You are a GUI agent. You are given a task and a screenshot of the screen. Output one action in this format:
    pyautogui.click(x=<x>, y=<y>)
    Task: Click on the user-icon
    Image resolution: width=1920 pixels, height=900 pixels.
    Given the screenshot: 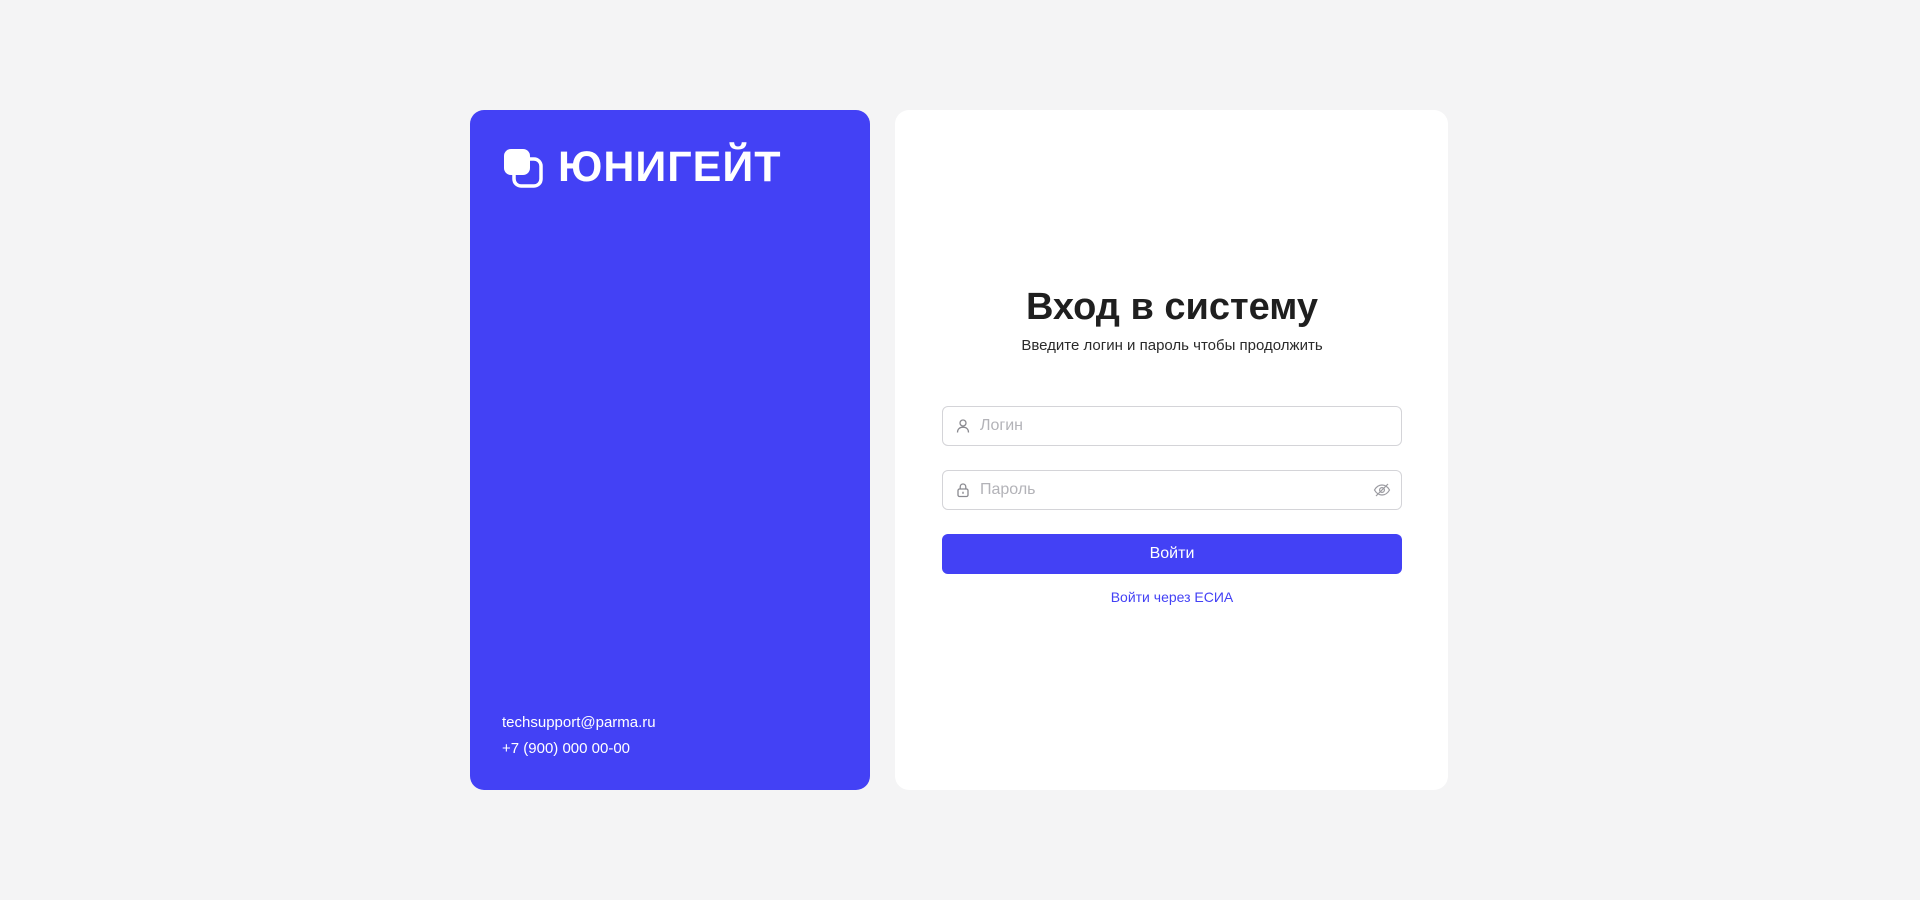 What is the action you would take?
    pyautogui.click(x=963, y=426)
    